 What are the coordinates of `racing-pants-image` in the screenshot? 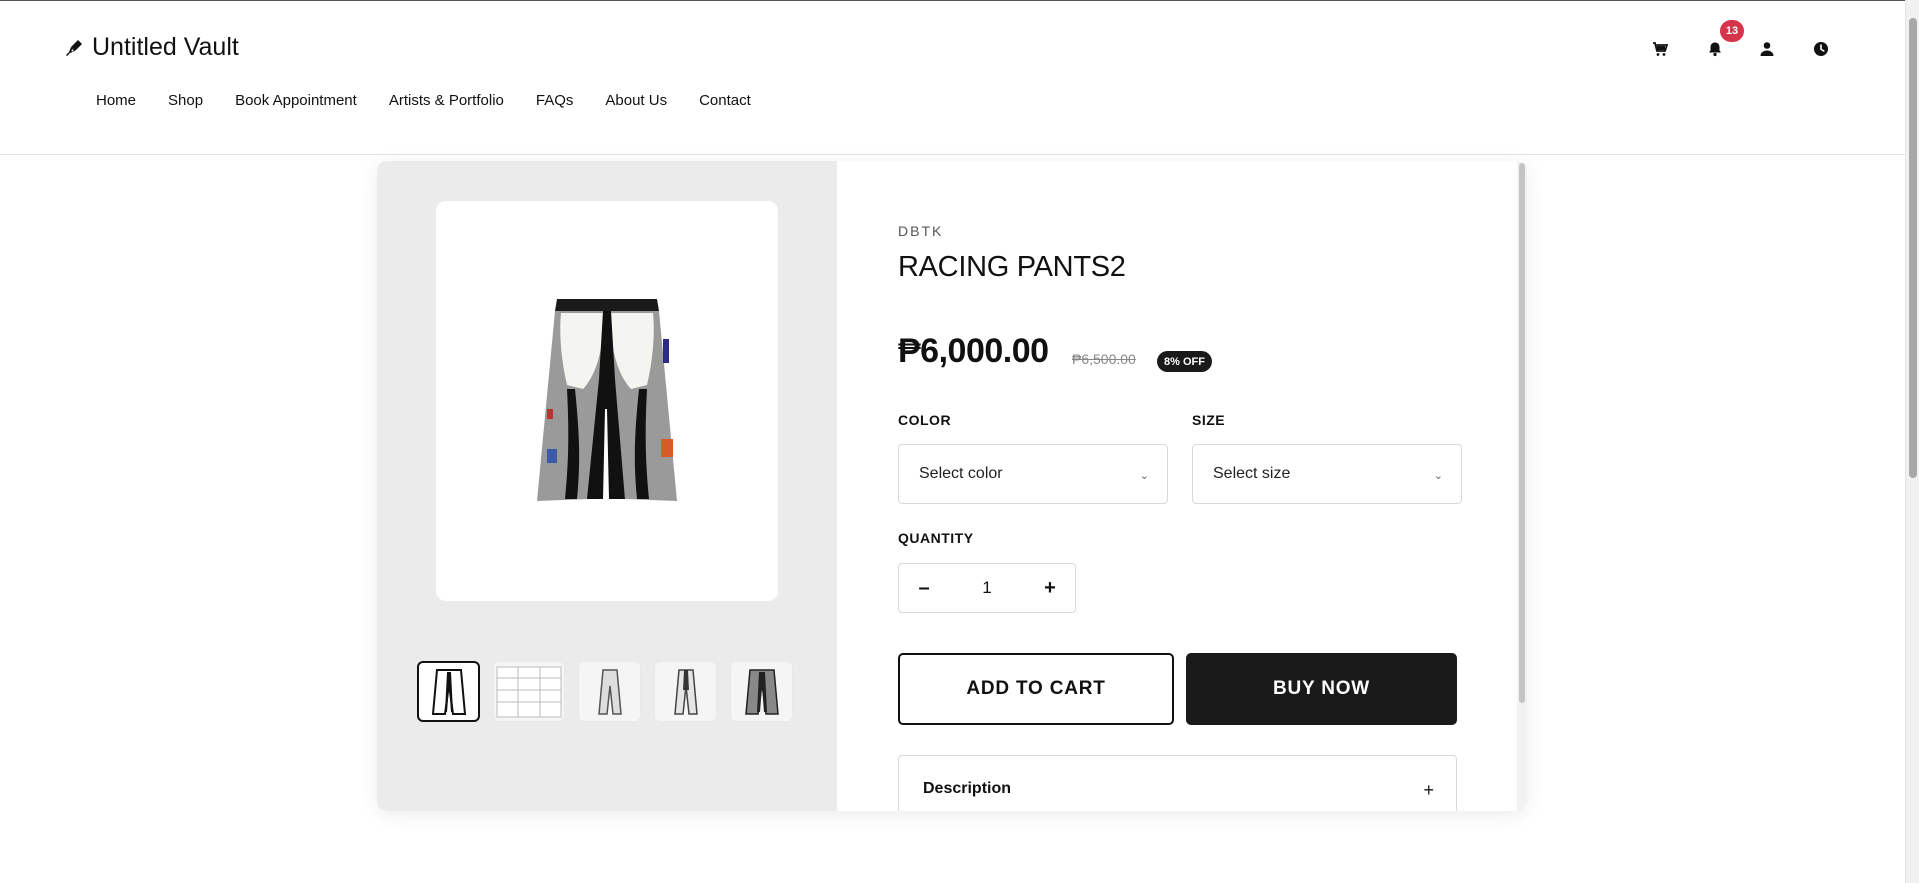 It's located at (607, 399).